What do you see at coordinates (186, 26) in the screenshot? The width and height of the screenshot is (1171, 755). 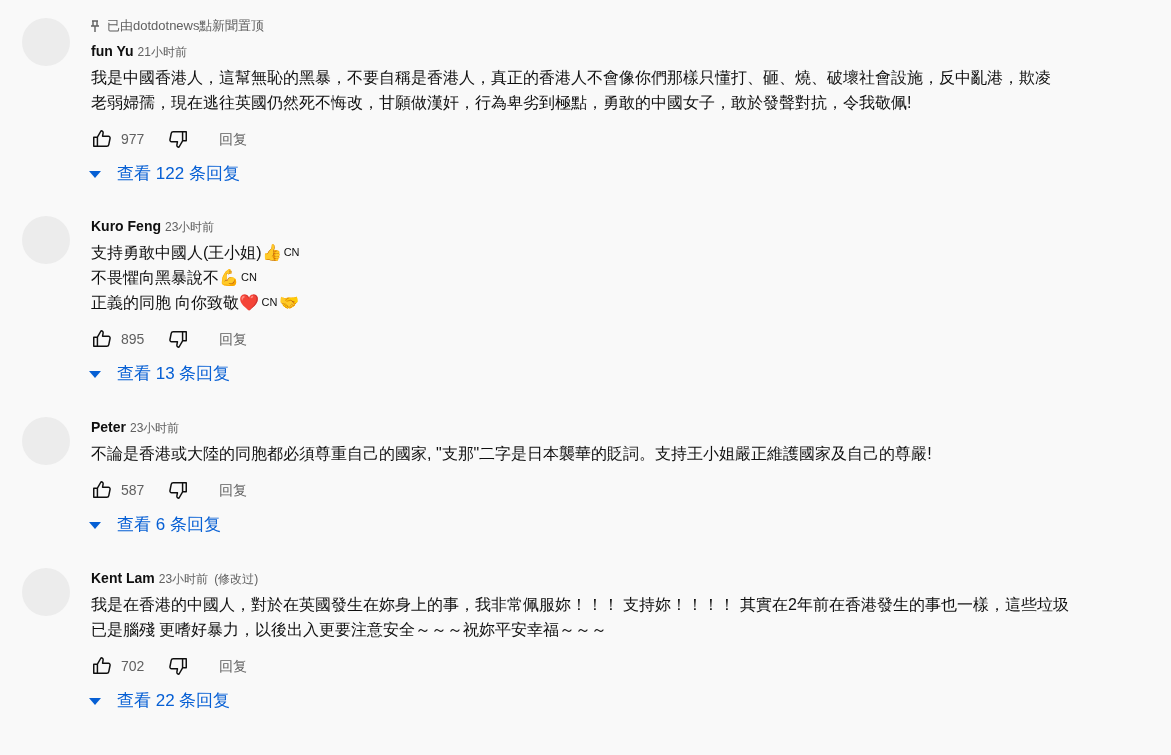 I see `pinned-label: 已由dotdotnews點新聞置顶` at bounding box center [186, 26].